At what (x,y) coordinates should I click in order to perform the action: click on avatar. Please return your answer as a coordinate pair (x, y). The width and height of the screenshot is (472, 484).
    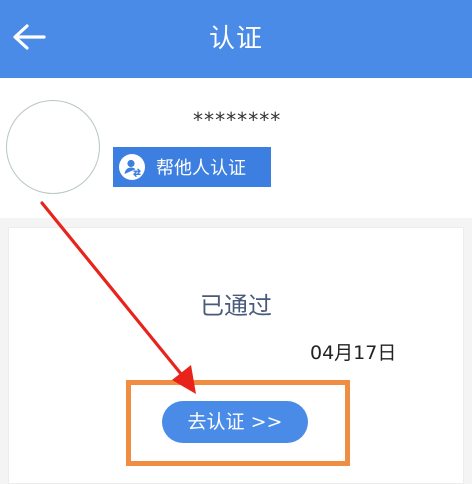
    Looking at the image, I should click on (53, 147).